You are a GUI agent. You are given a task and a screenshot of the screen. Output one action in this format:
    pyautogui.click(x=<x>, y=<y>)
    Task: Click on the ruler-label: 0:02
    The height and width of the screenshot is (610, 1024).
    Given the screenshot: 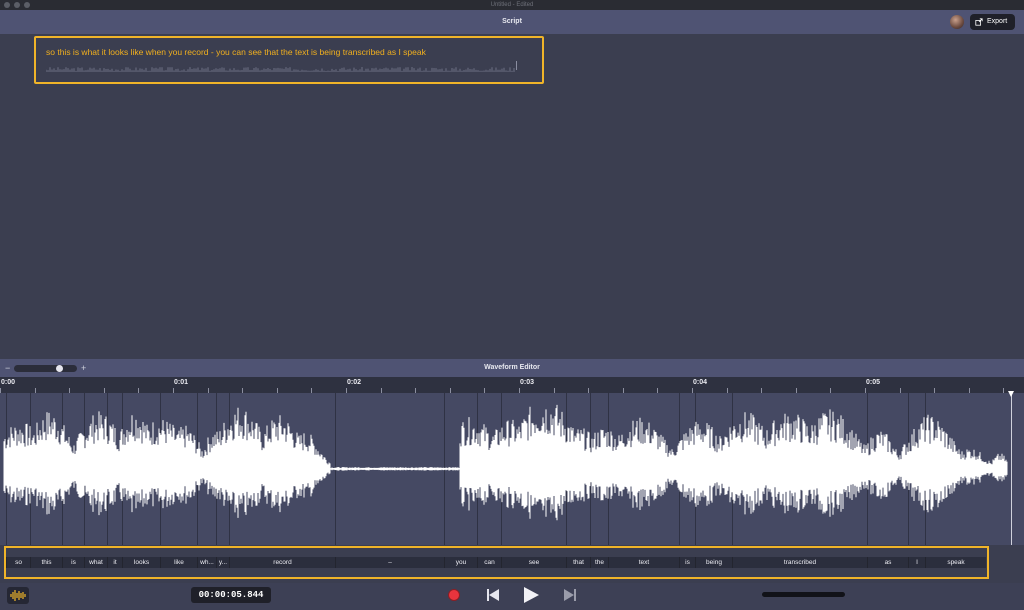 What is the action you would take?
    pyautogui.click(x=354, y=382)
    